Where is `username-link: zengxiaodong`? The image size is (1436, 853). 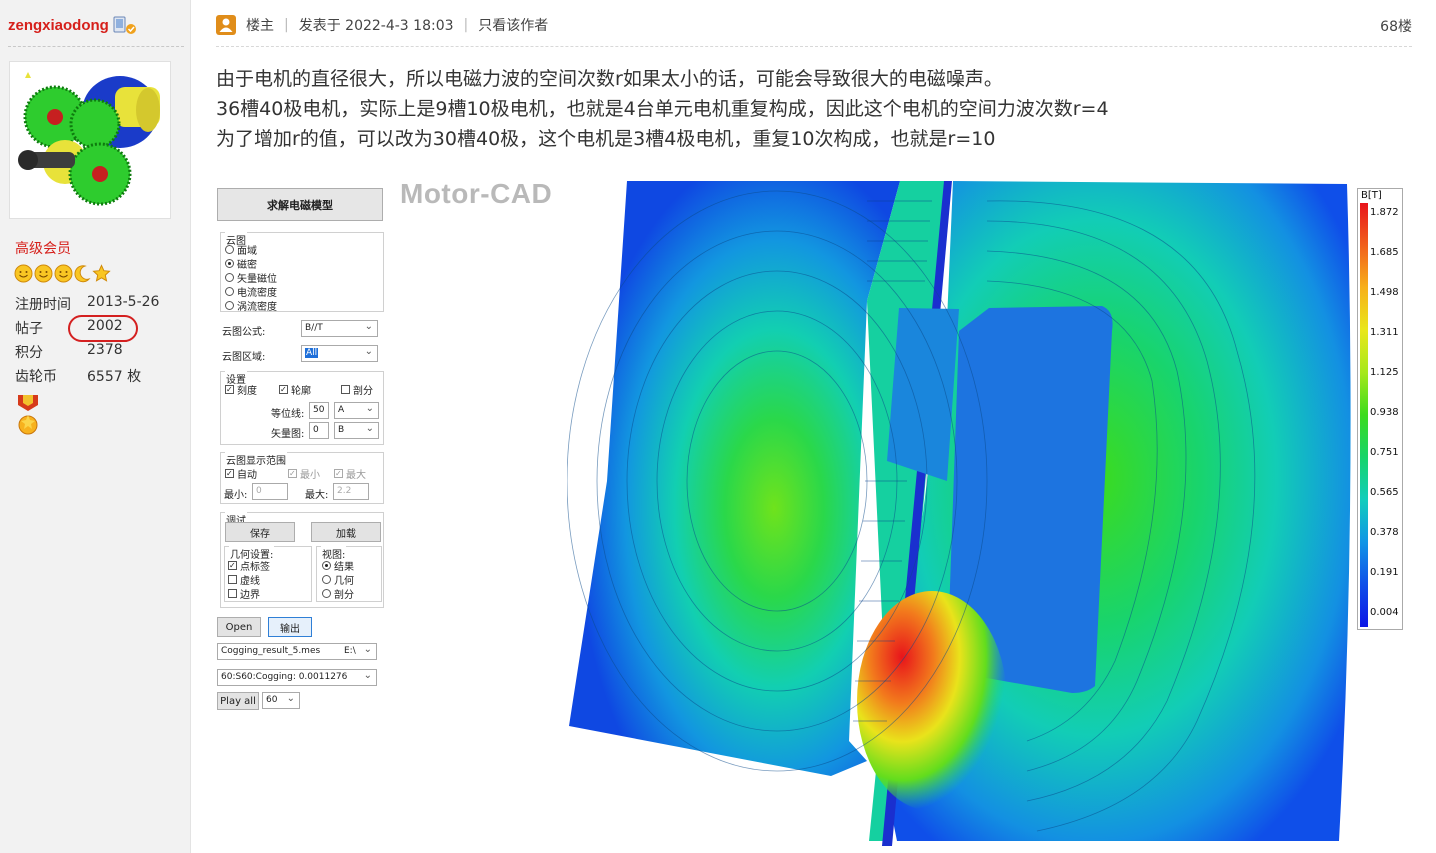 username-link: zengxiaodong is located at coordinates (58, 25).